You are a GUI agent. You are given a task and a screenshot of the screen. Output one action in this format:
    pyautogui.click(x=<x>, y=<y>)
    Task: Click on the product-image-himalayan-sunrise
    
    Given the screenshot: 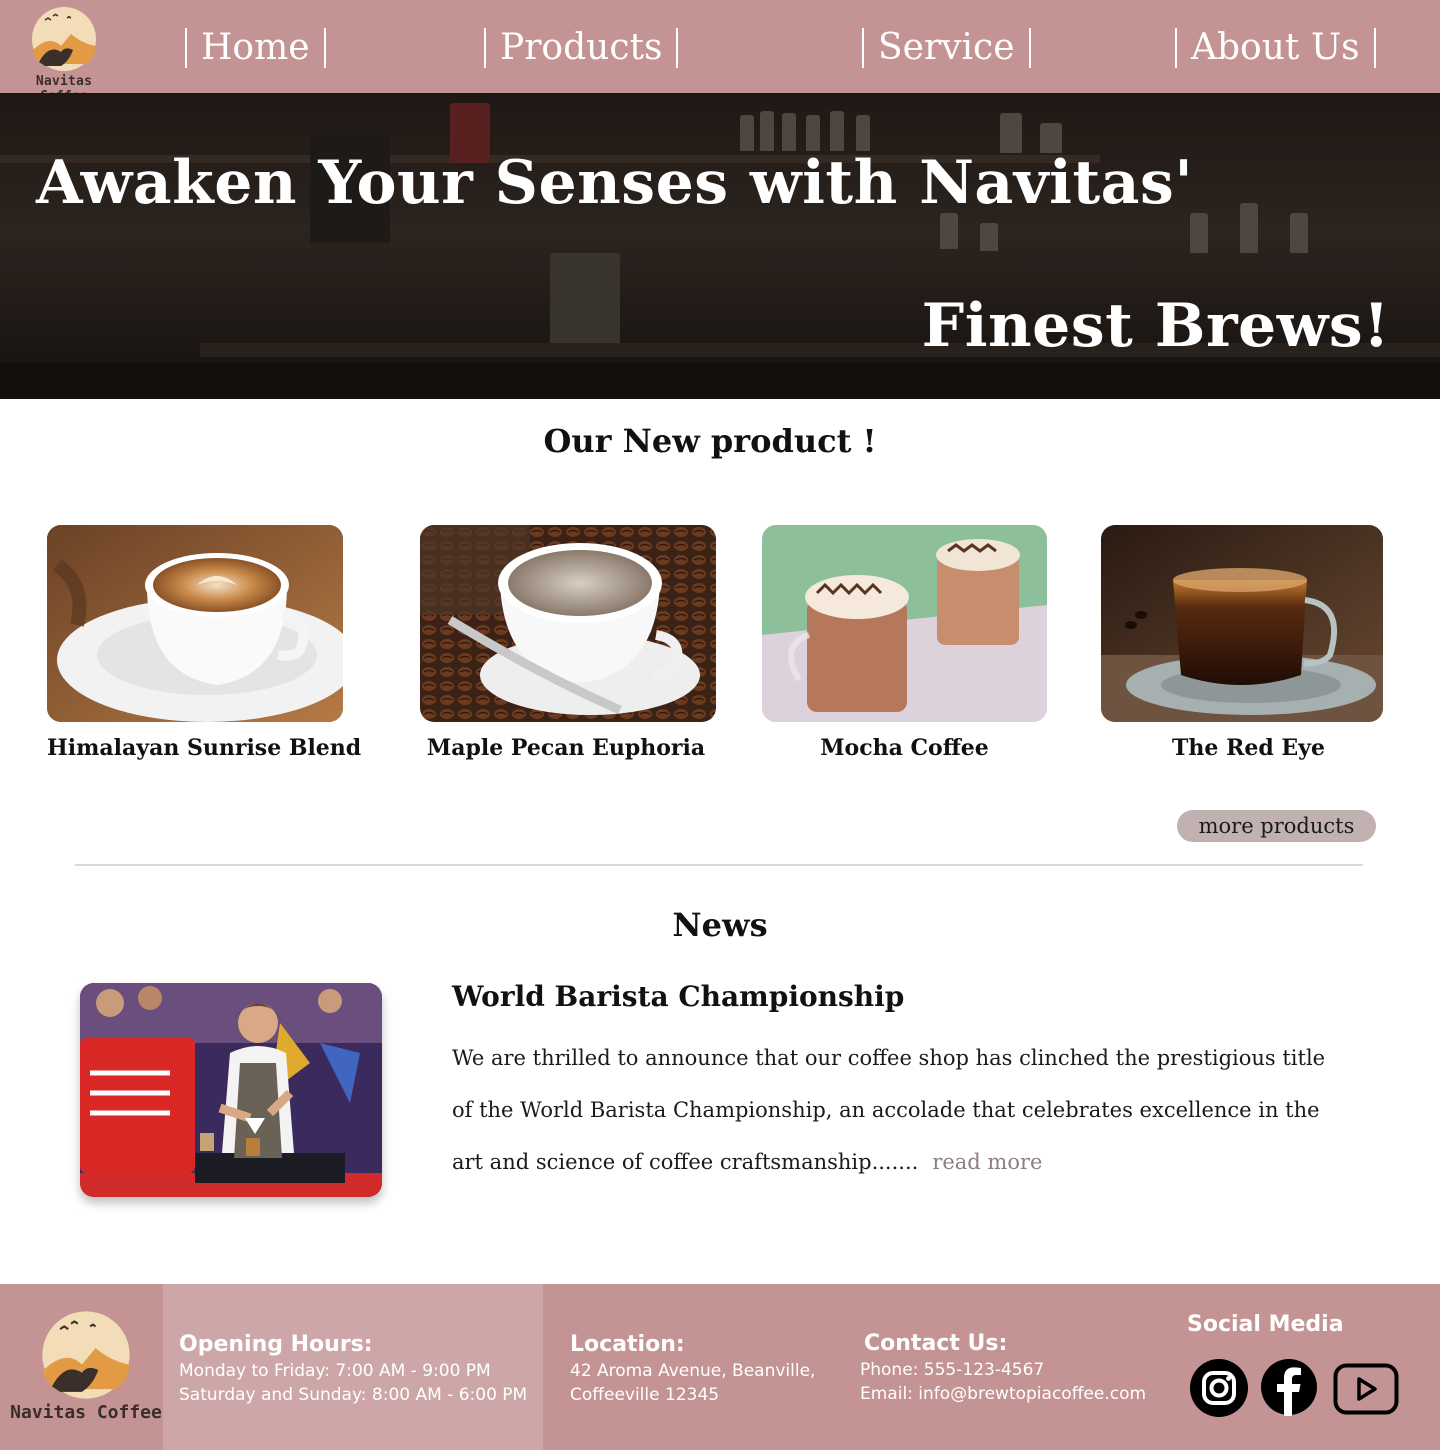 What is the action you would take?
    pyautogui.click(x=195, y=623)
    